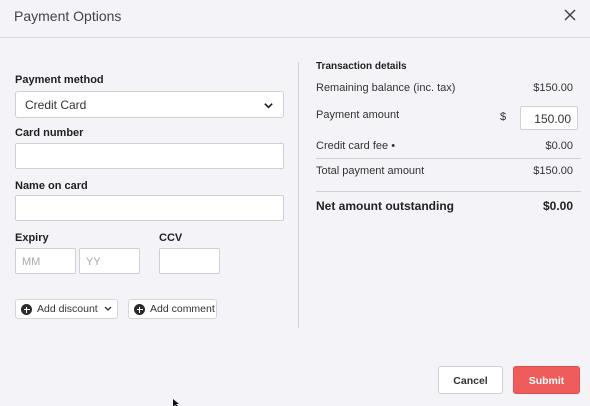 The height and width of the screenshot is (406, 590). What do you see at coordinates (171, 238) in the screenshot?
I see `ccv-label: CCV` at bounding box center [171, 238].